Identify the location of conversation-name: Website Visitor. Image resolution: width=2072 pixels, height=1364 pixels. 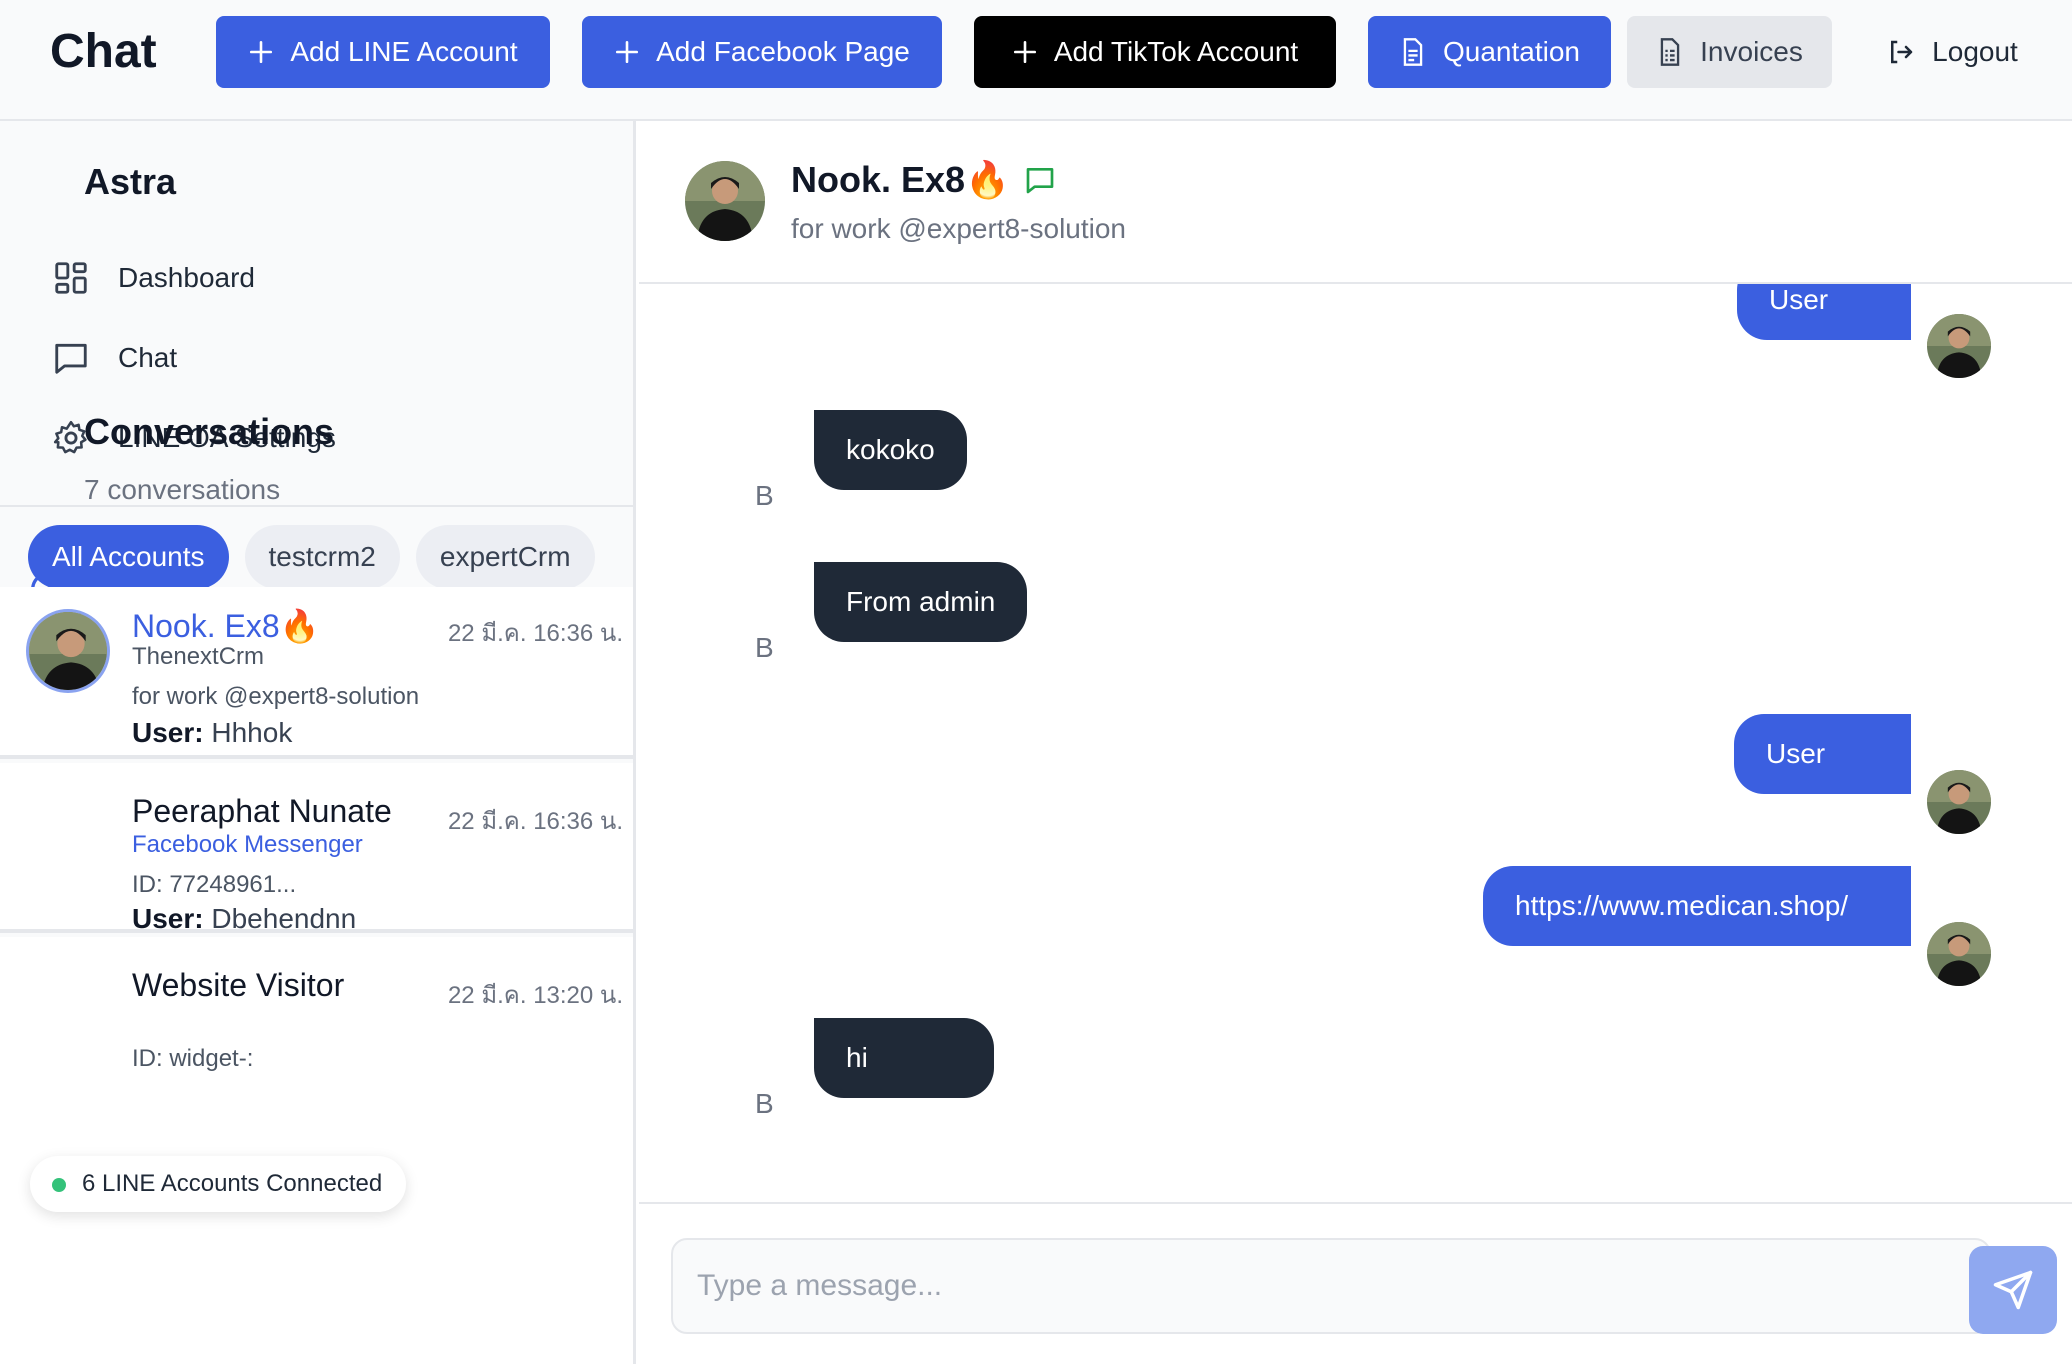
(238, 985).